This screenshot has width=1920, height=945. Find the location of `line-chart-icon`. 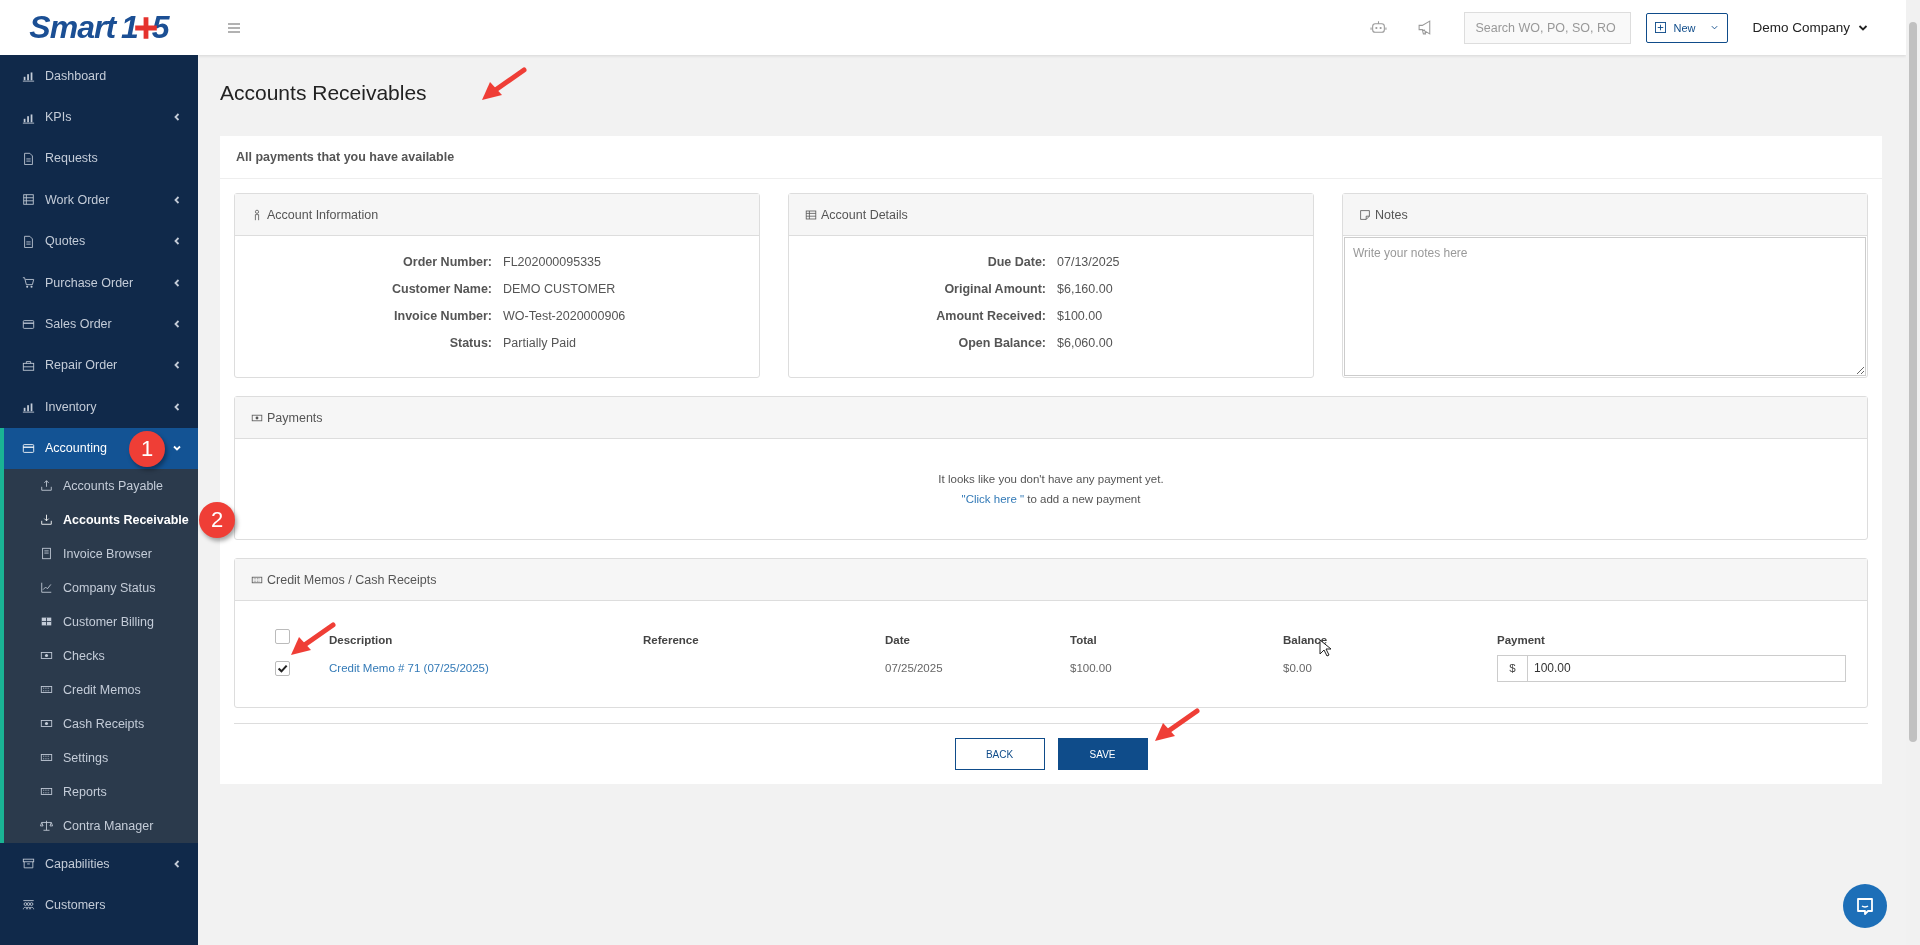

line-chart-icon is located at coordinates (46, 588).